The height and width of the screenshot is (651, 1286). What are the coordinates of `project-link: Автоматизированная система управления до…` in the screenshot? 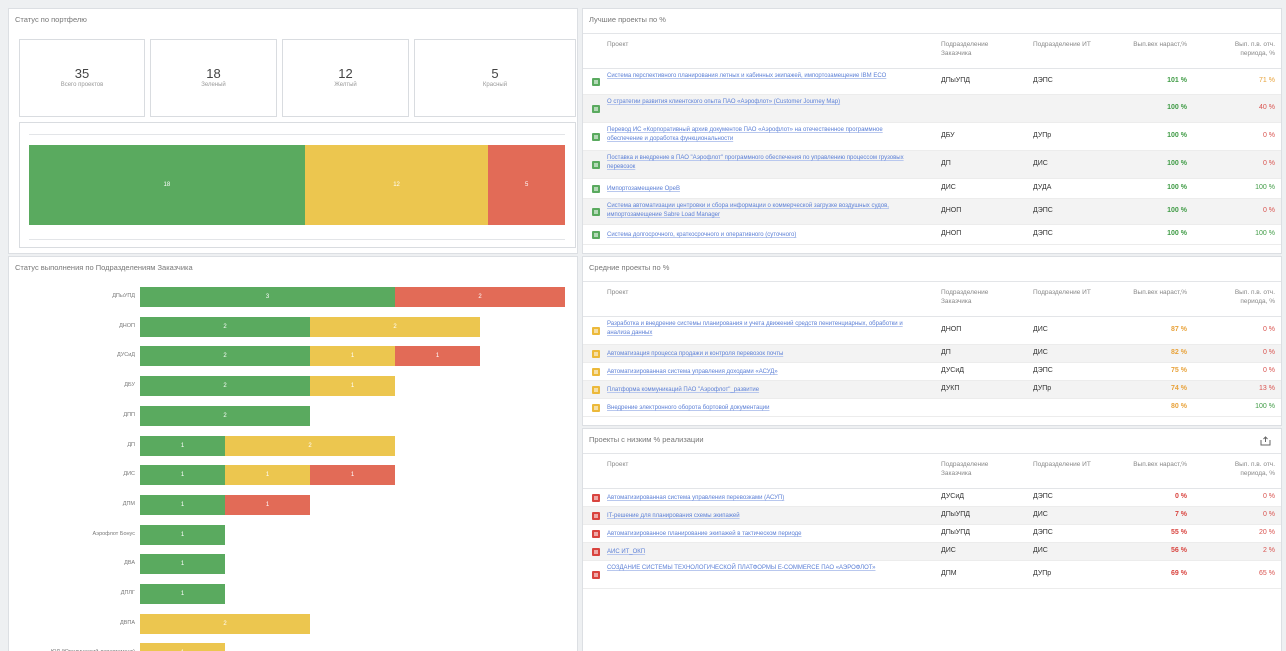 It's located at (762, 372).